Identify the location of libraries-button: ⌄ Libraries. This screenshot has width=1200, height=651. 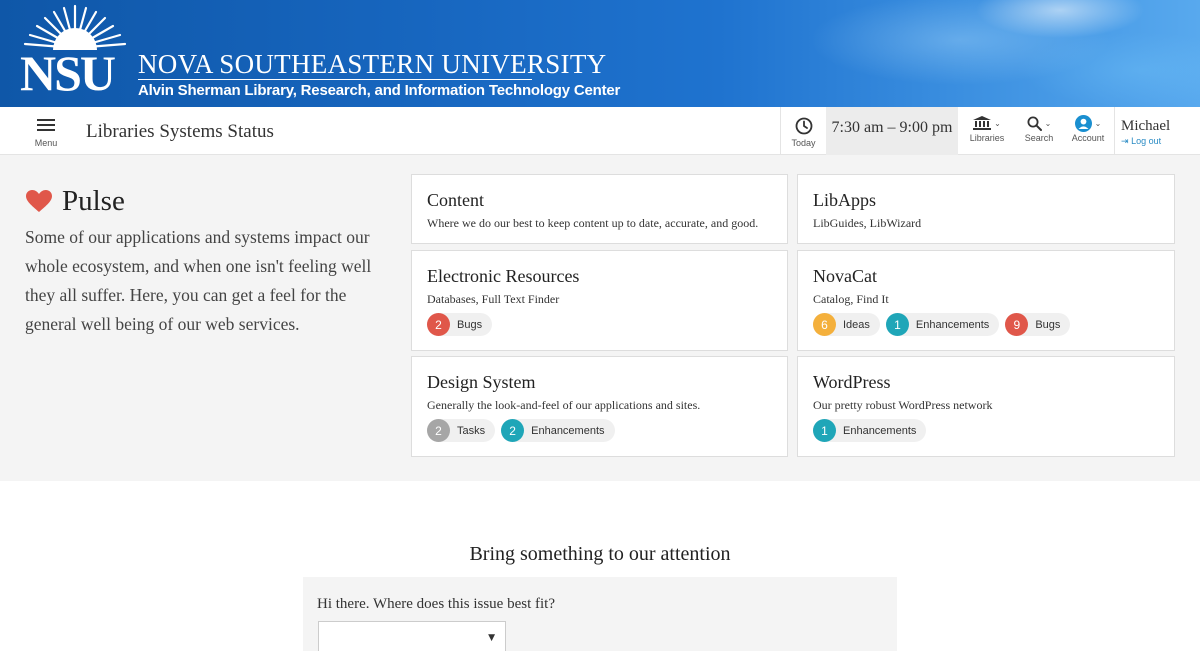
(987, 131).